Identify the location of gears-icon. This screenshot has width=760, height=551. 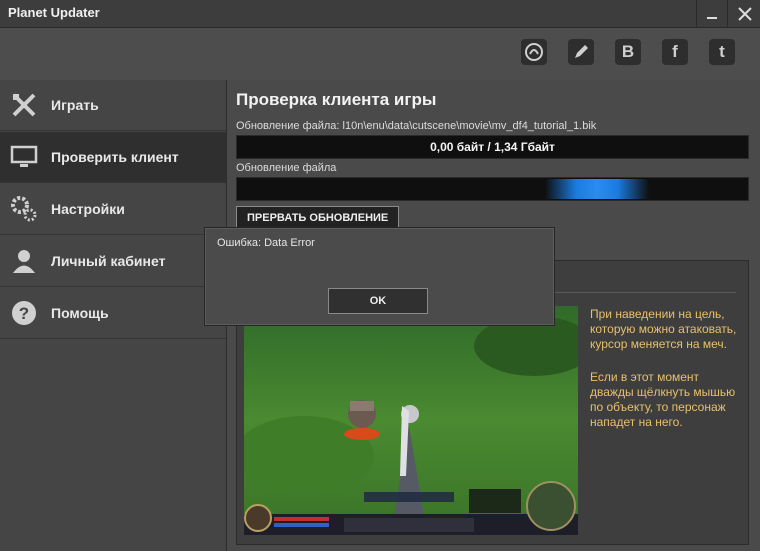
(24, 209).